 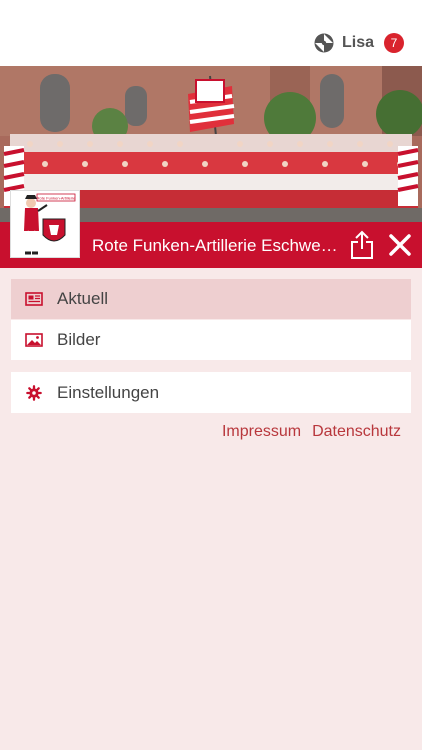 What do you see at coordinates (211, 33) in the screenshot?
I see `top-bar: Lisa 7` at bounding box center [211, 33].